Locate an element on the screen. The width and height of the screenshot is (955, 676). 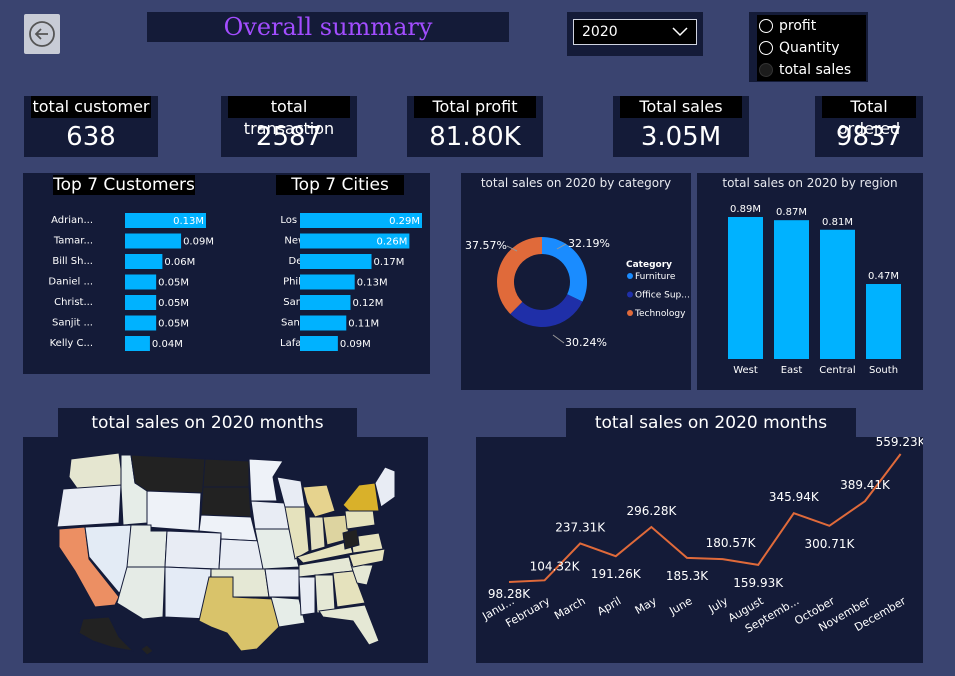
kpi-total-customer: total customer 638 is located at coordinates (91, 126).